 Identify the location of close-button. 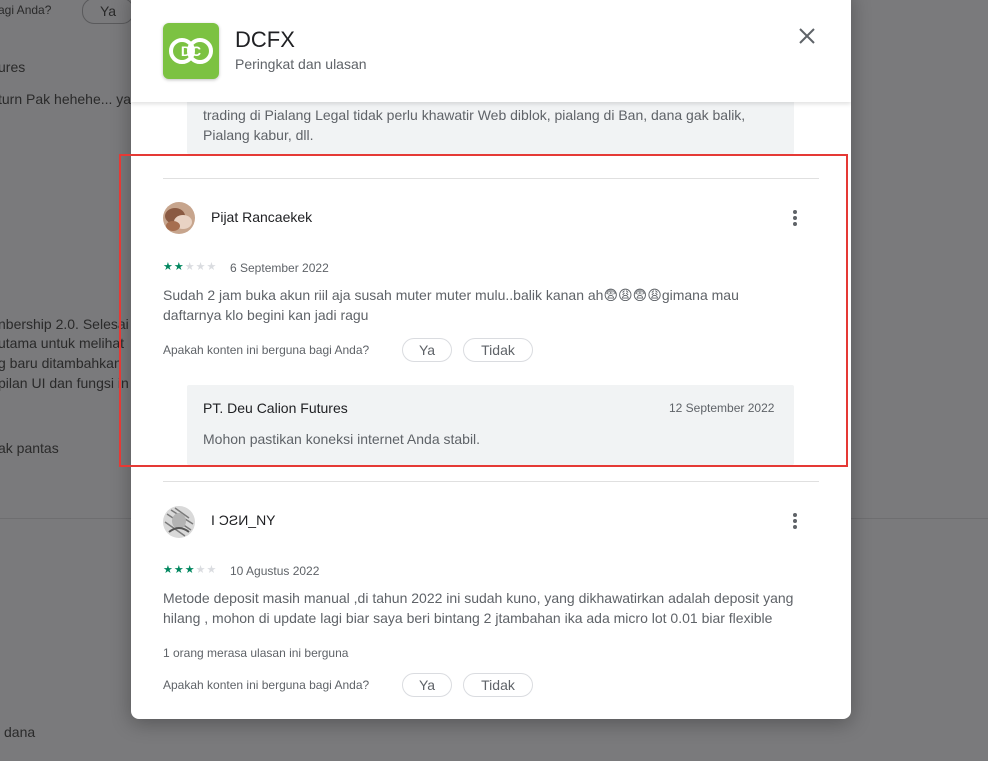
(807, 36).